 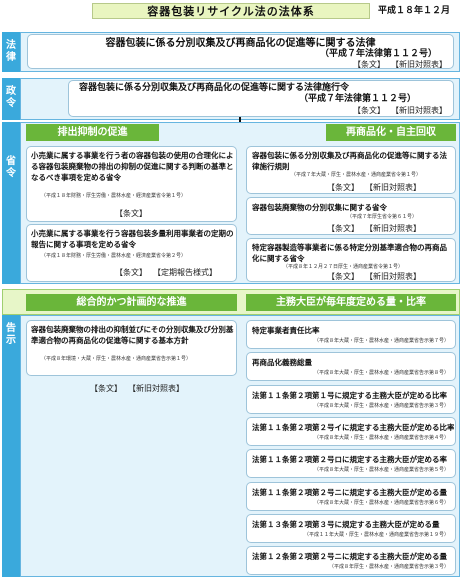 What do you see at coordinates (346, 524) in the screenshot?
I see `notice-right-item-text: 法第１３条第２項第３号に規定する主務大臣が定める量` at bounding box center [346, 524].